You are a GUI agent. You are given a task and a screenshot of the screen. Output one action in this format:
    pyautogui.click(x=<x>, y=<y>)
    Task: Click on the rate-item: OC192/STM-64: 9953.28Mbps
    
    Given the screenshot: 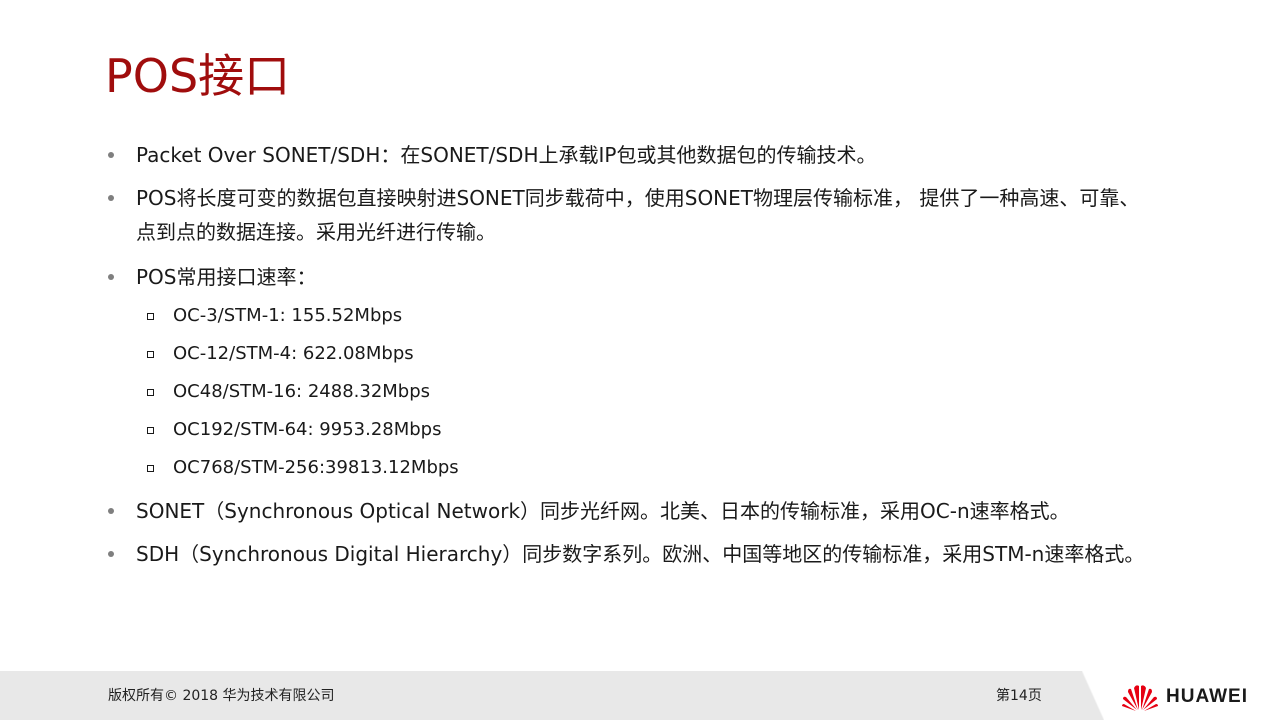 What is the action you would take?
    pyautogui.click(x=294, y=430)
    